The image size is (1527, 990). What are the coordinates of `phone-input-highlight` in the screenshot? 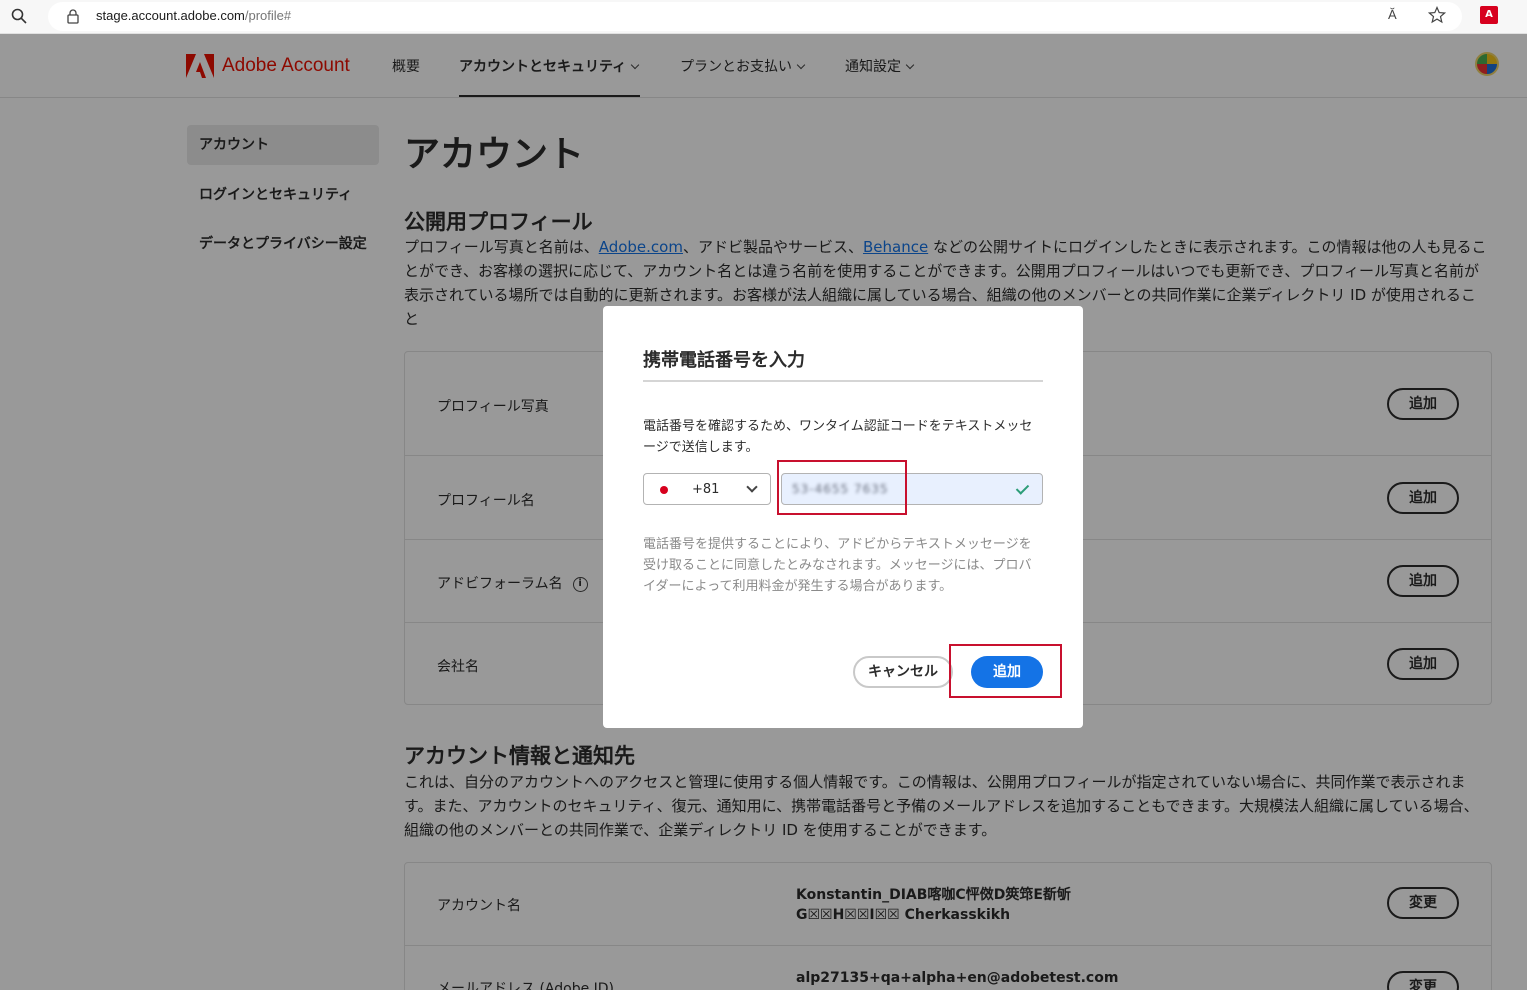 It's located at (842, 487).